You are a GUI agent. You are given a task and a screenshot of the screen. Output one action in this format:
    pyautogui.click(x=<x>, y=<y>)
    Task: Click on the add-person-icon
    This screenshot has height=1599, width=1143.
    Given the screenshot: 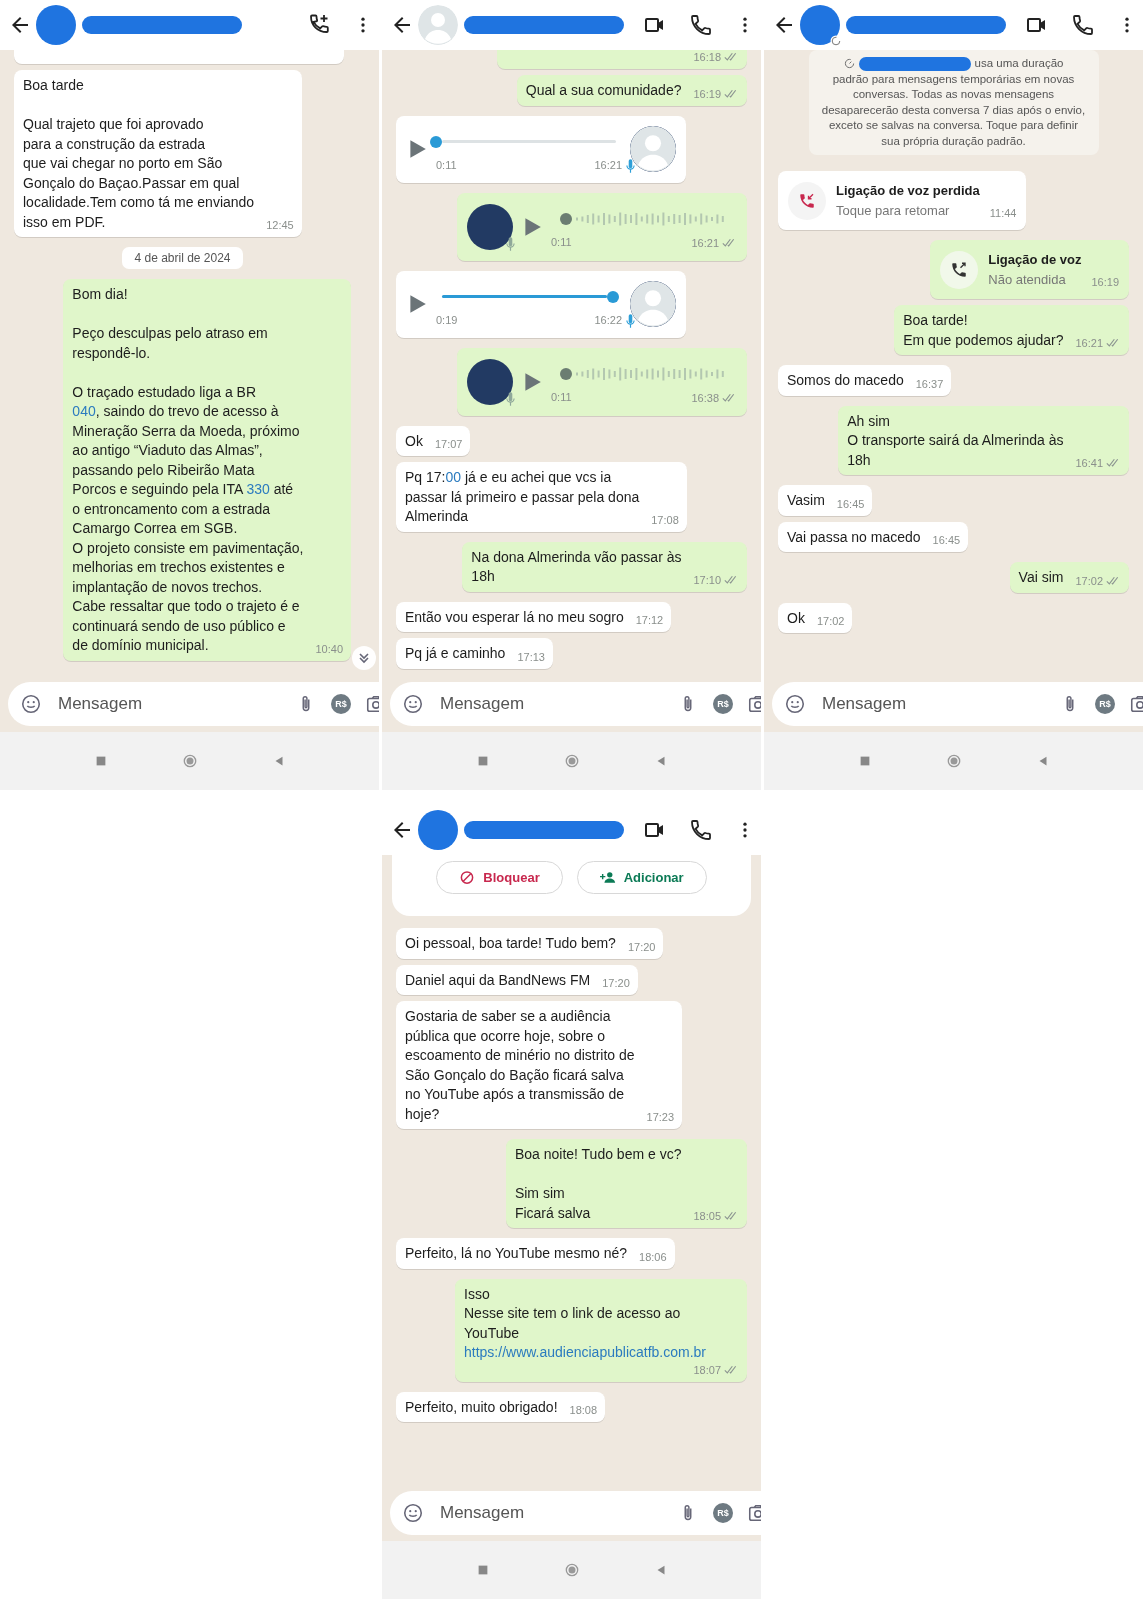 What is the action you would take?
    pyautogui.click(x=607, y=877)
    